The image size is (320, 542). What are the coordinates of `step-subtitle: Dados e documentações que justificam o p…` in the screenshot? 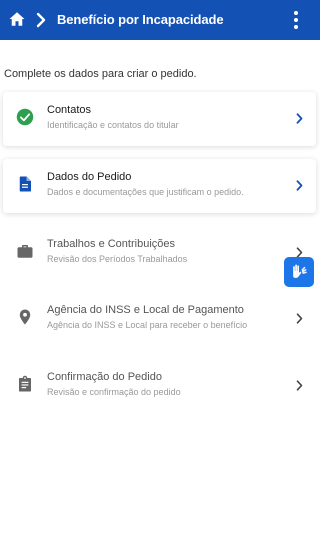 It's located at (145, 192).